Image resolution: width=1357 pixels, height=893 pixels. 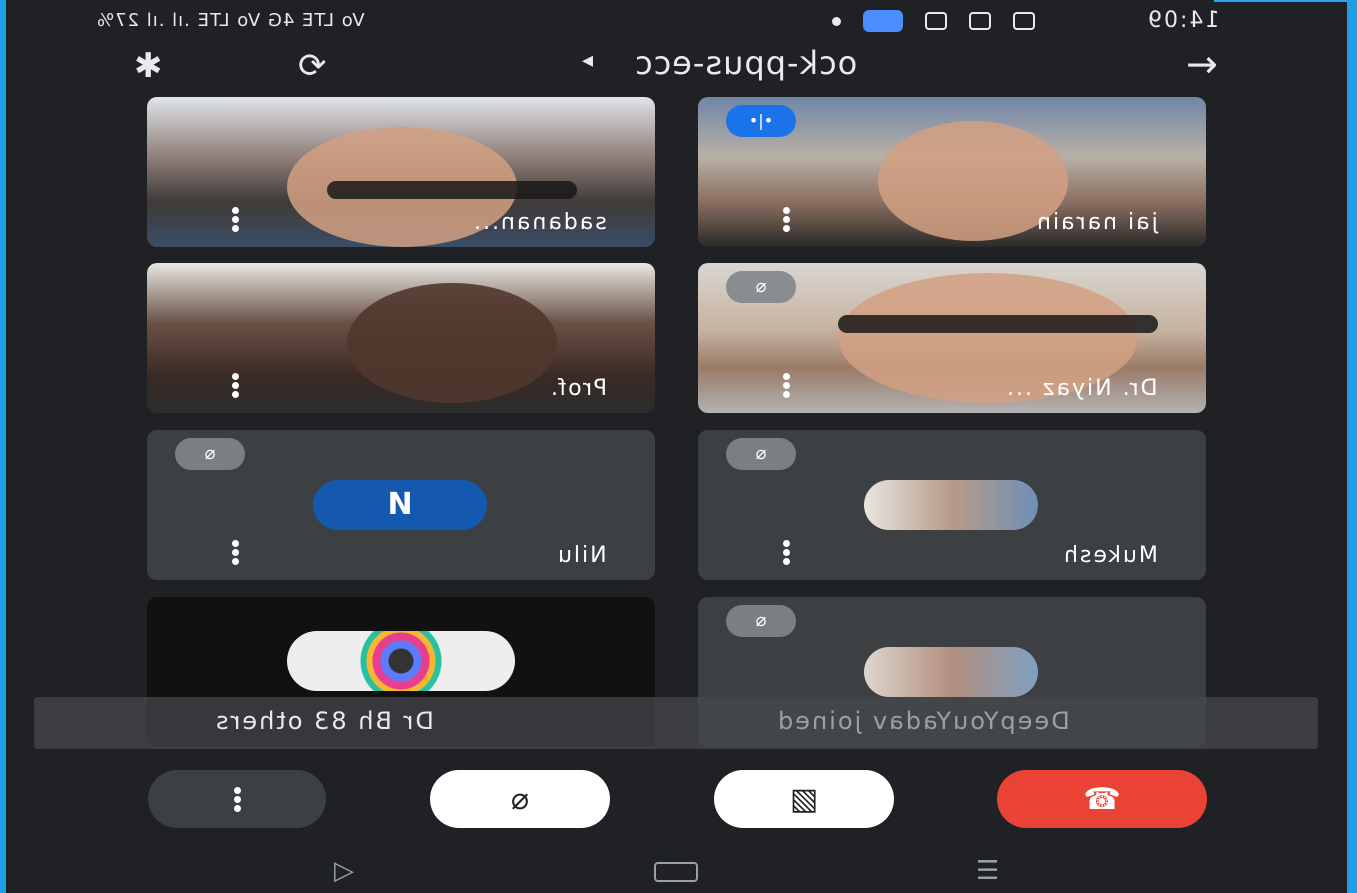 I want to click on status-icon-group, so click(x=933, y=21).